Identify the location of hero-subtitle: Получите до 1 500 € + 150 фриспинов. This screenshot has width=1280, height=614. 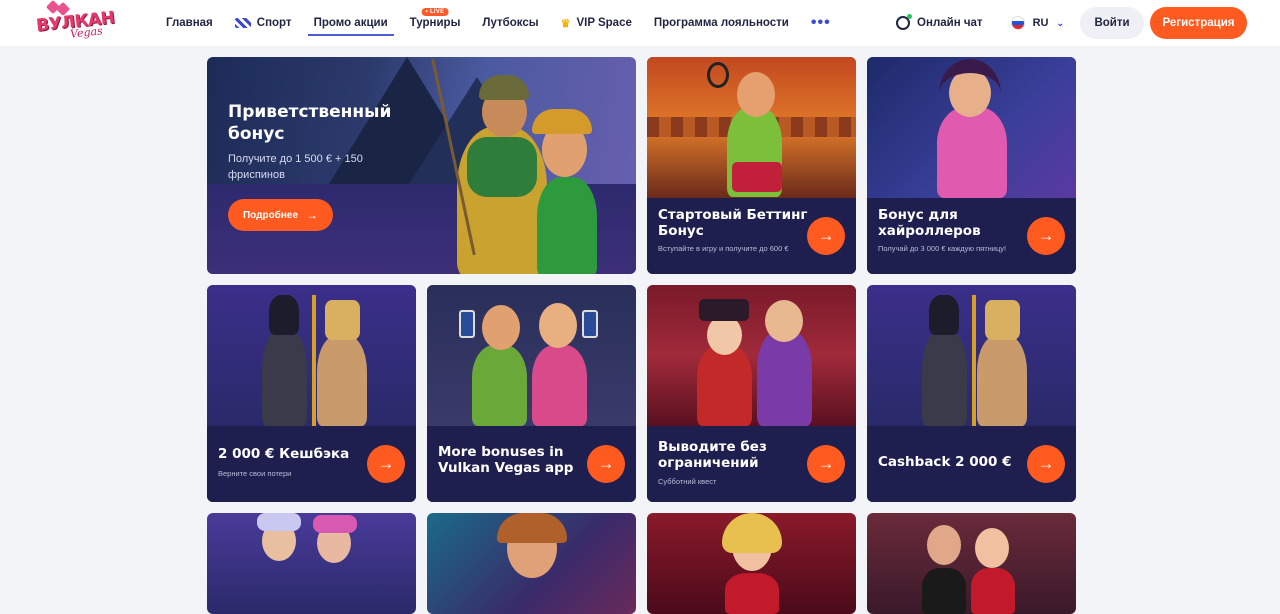
(295, 167).